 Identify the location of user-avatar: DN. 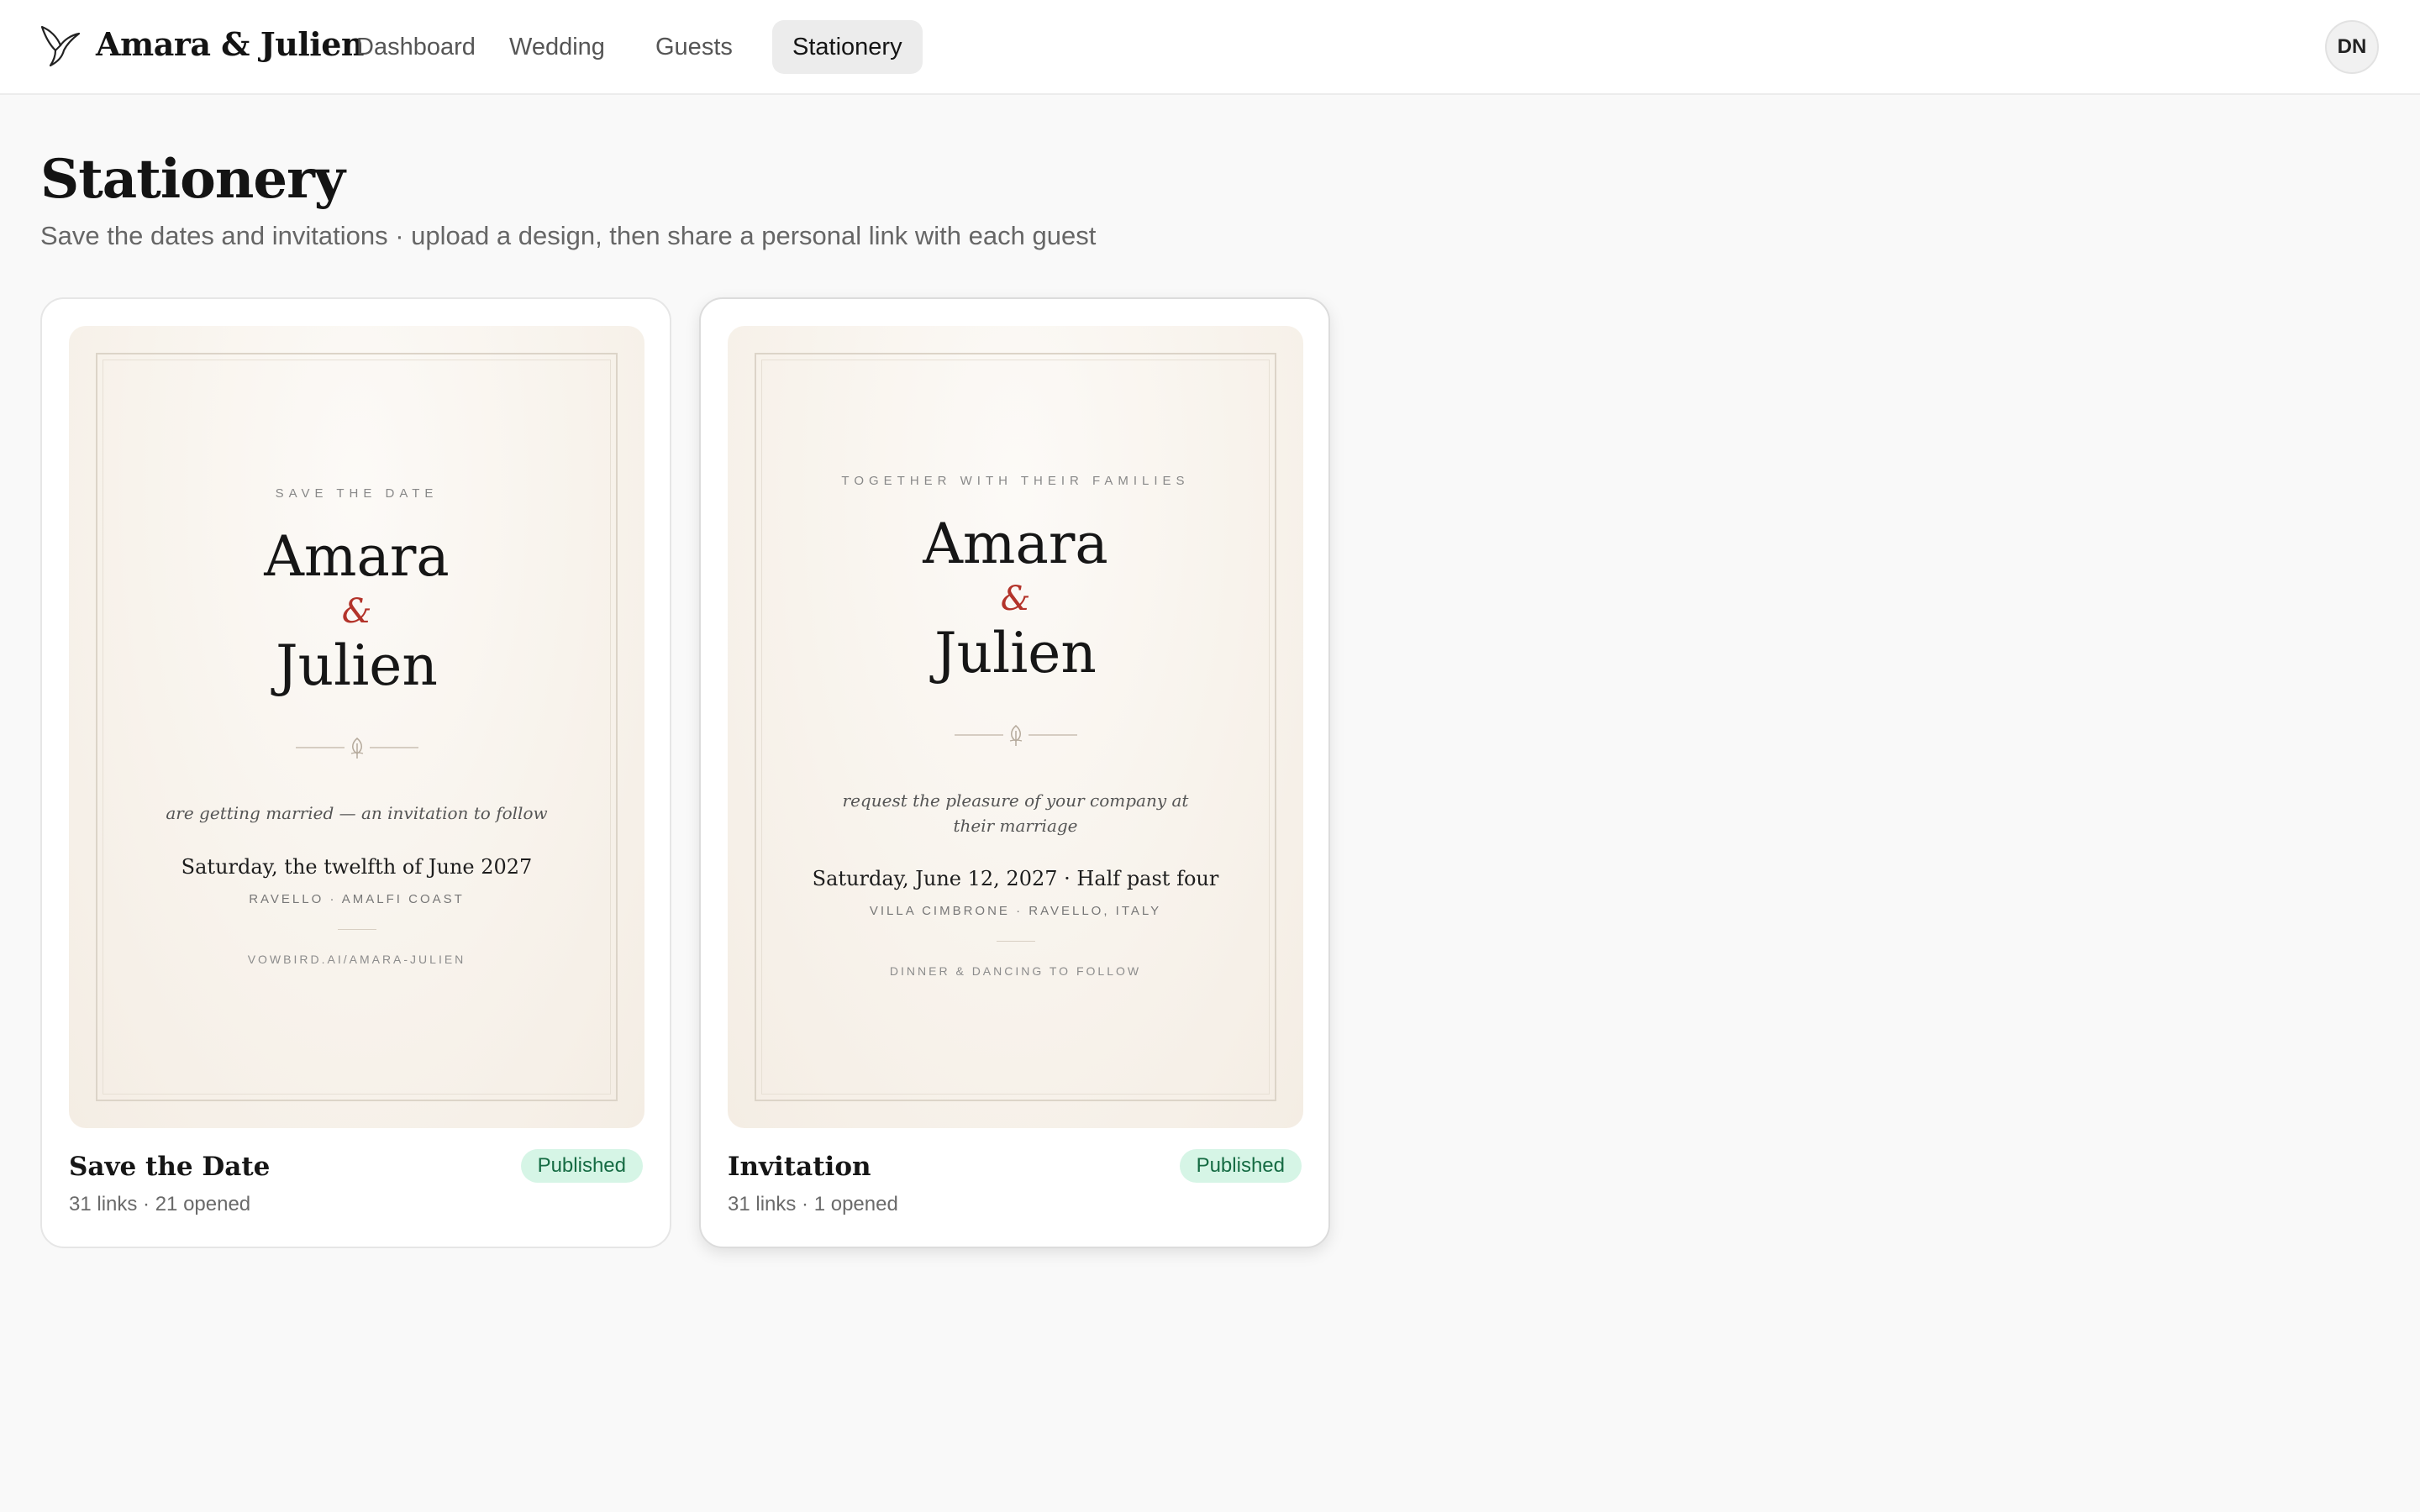
(2352, 47).